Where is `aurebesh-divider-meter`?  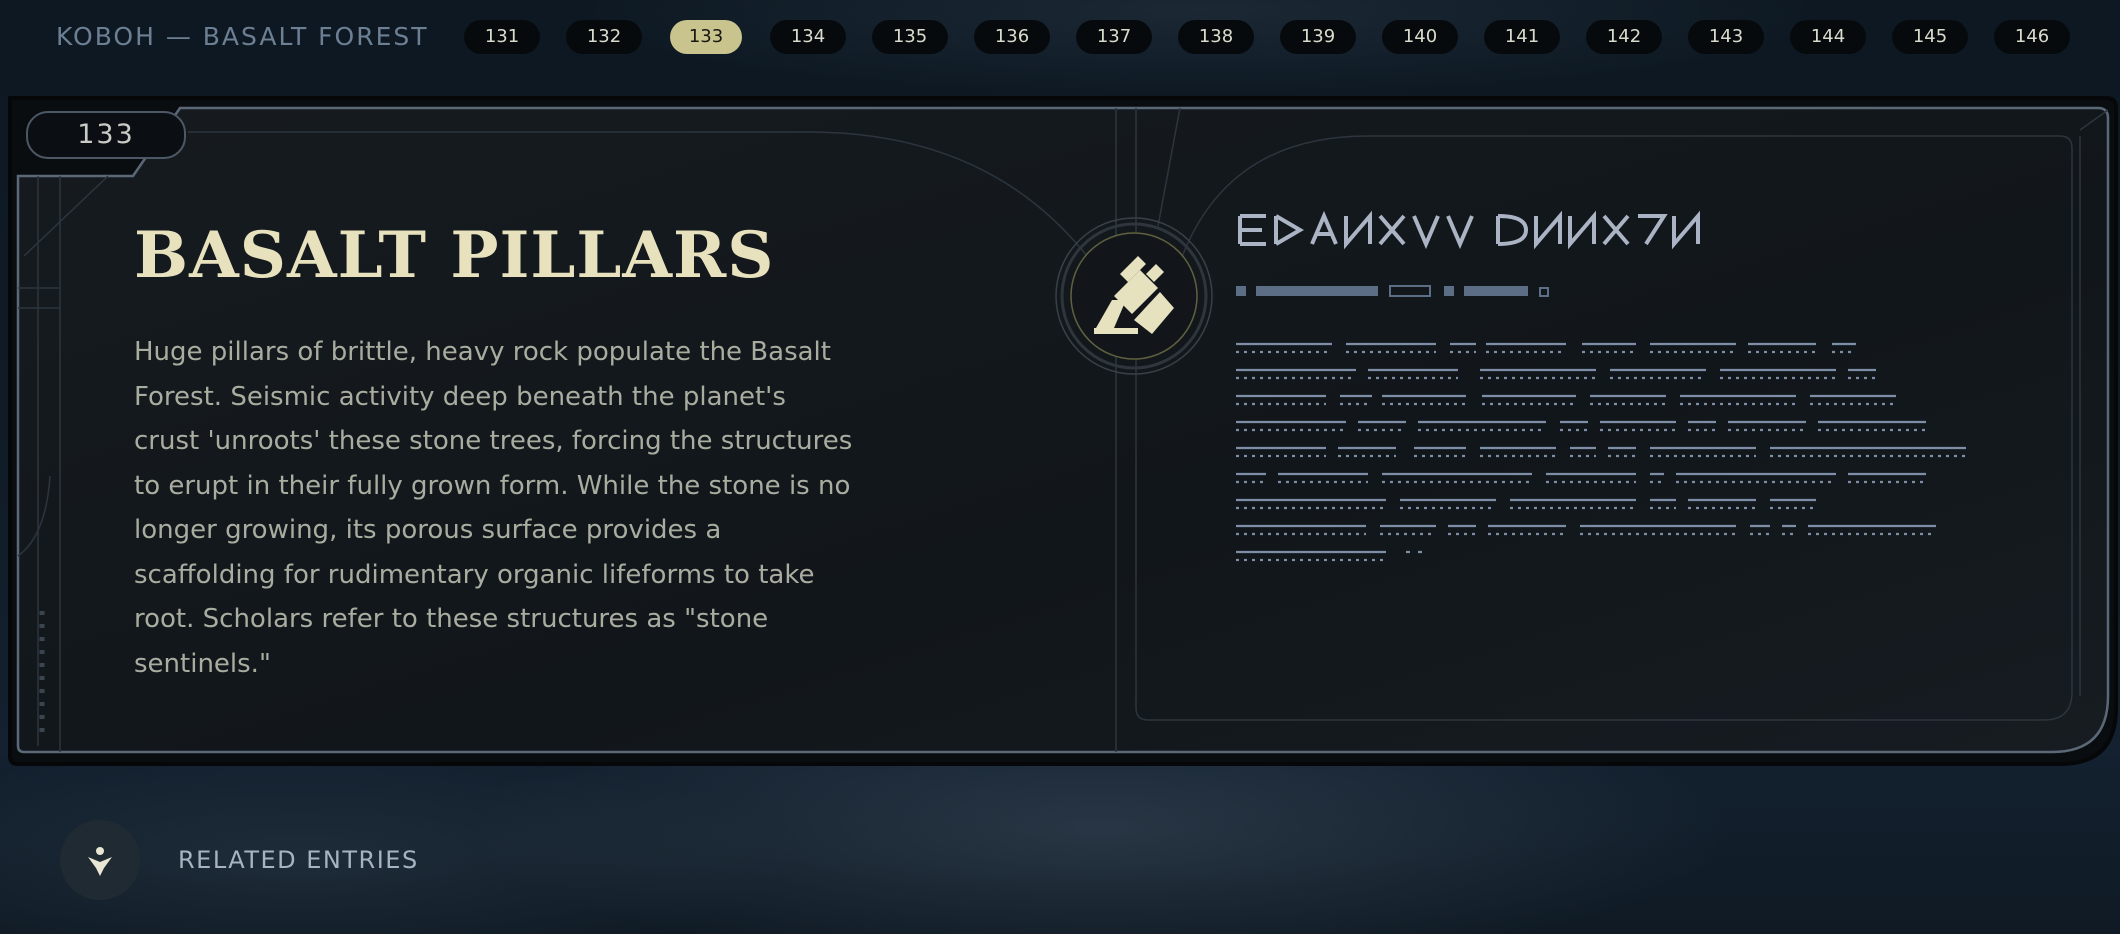 aurebesh-divider-meter is located at coordinates (1392, 291).